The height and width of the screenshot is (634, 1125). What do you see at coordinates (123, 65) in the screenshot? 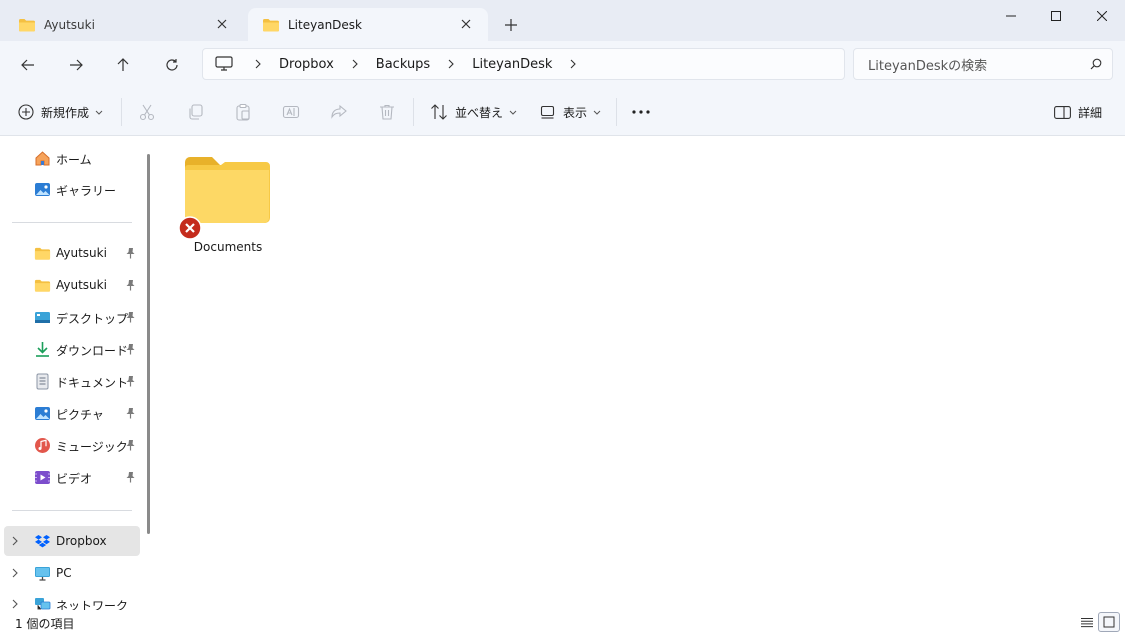
I see `up-button` at bounding box center [123, 65].